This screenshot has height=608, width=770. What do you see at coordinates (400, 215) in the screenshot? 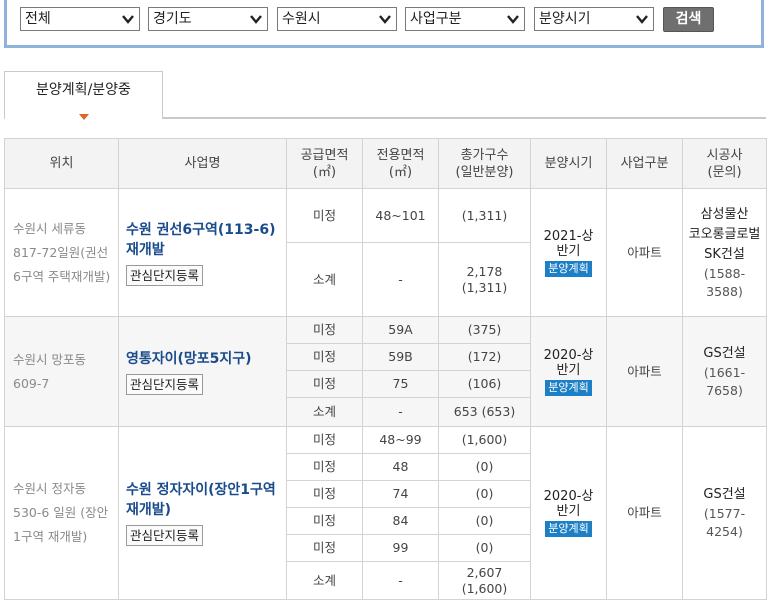
I see `exclusive-area: 48~101` at bounding box center [400, 215].